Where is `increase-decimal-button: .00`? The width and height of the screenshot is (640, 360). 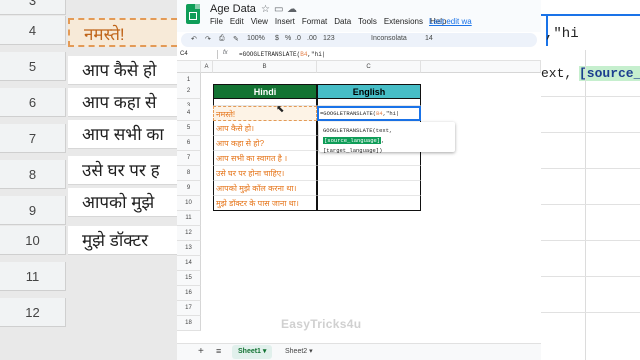
increase-decimal-button: .00 is located at coordinates (312, 38).